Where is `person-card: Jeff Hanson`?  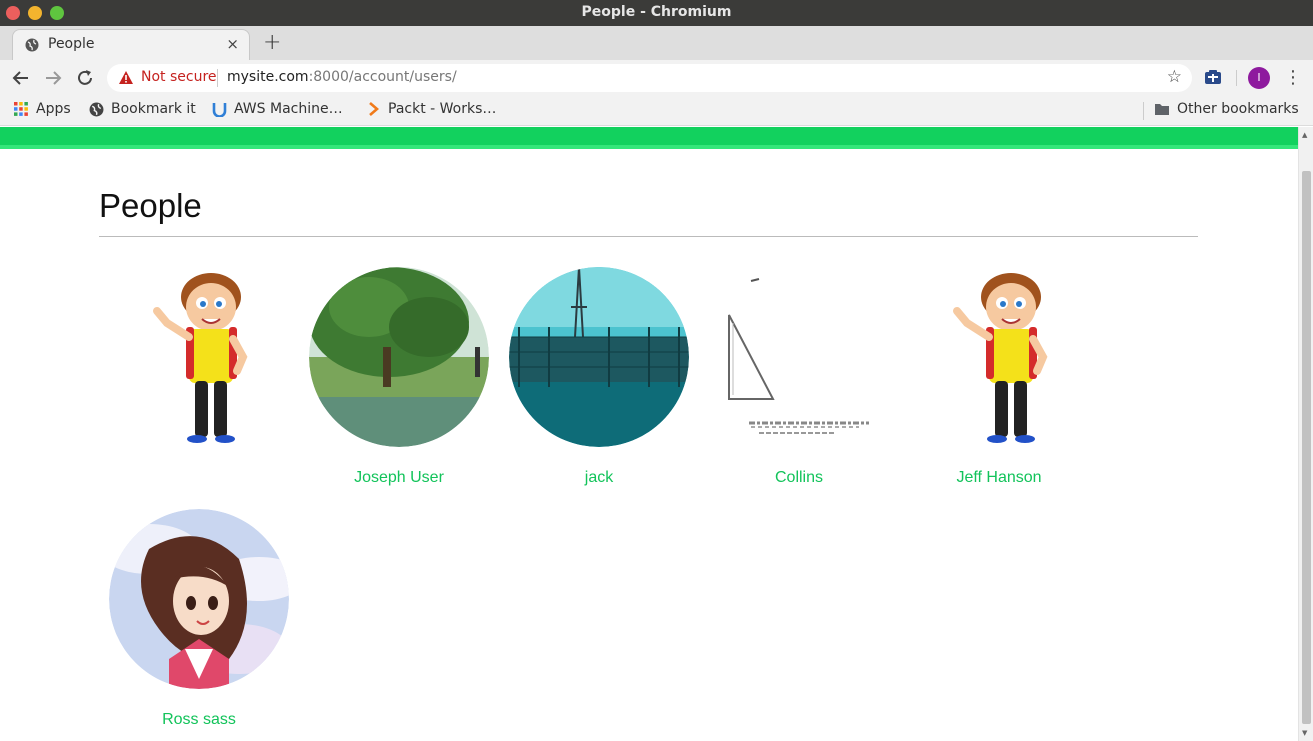
person-card: Jeff Hanson is located at coordinates (999, 377).